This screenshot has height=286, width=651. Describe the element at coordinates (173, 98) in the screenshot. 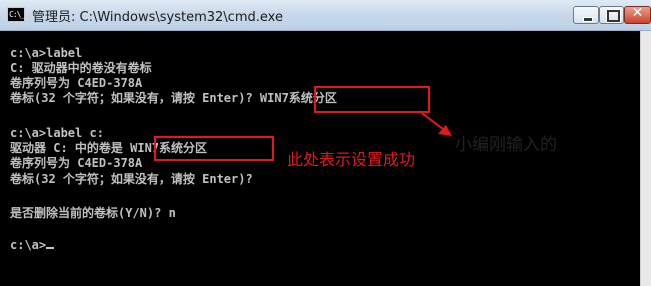

I see `console-line: 卷标(32 个字符；如果没有，请按 Enter)? WIN7系统分区` at that location.